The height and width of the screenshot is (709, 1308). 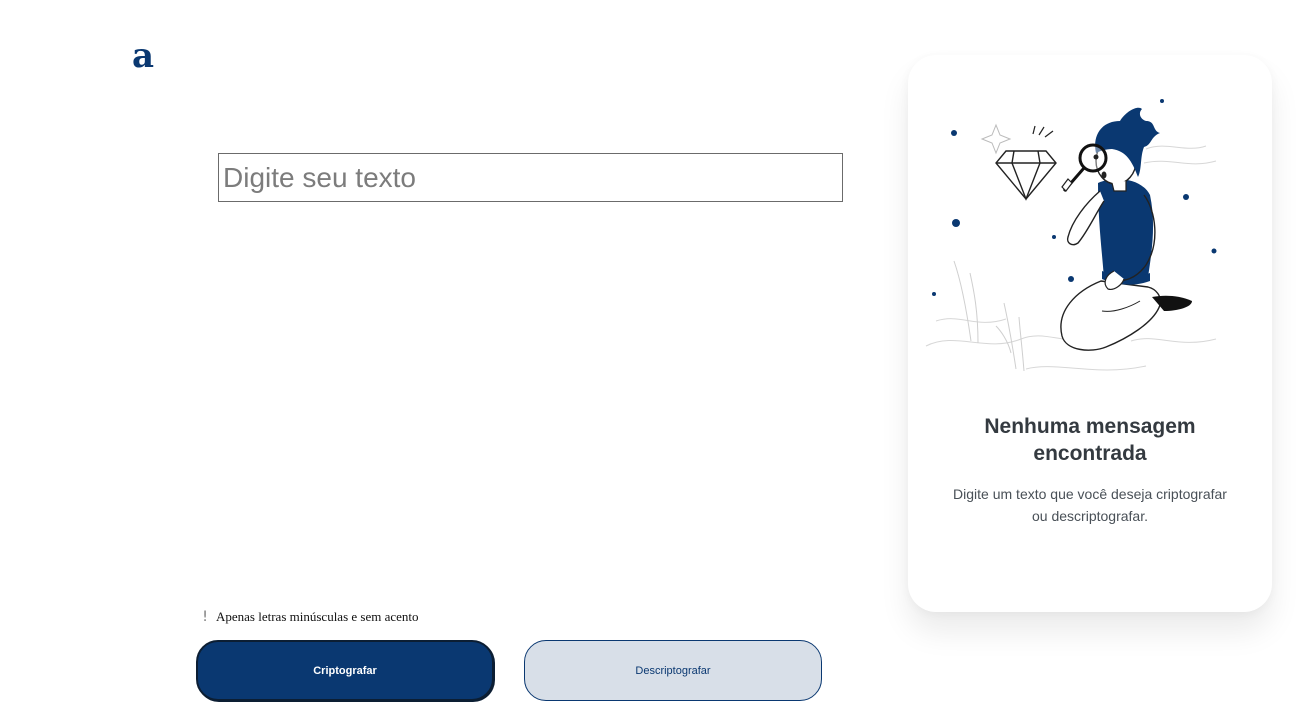 What do you see at coordinates (530, 177) in the screenshot?
I see `message-input` at bounding box center [530, 177].